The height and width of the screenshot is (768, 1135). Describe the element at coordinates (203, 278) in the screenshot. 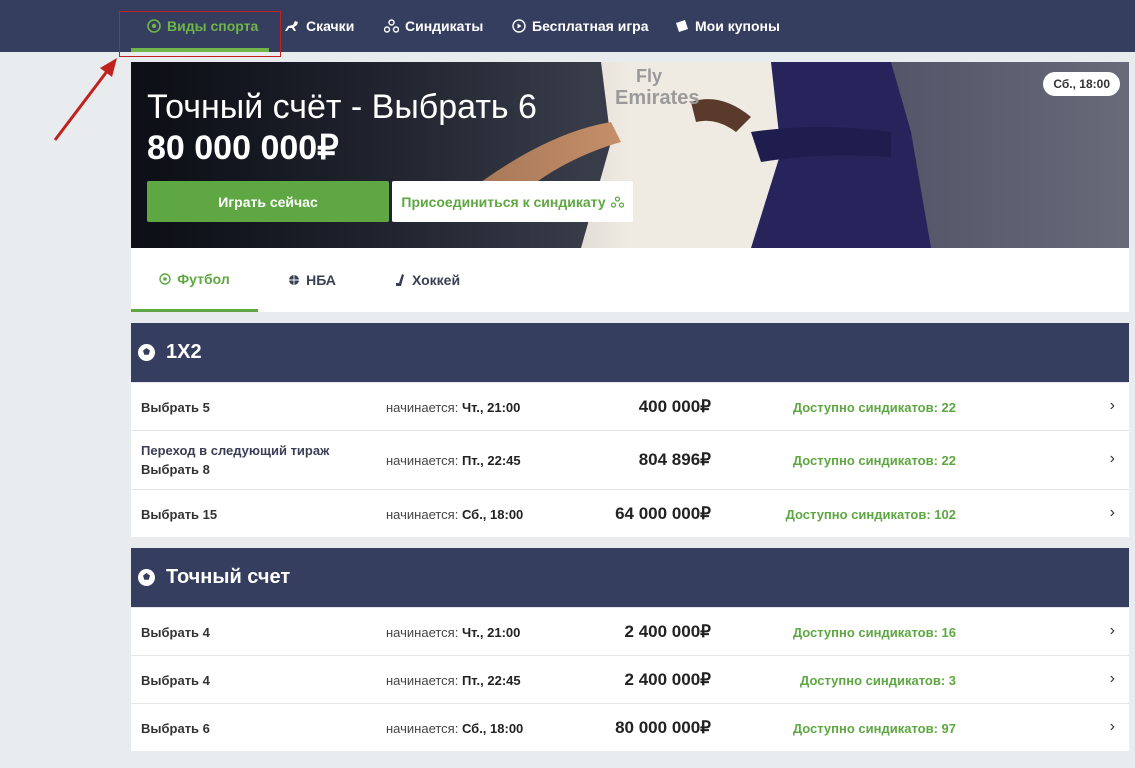

I see `tab-label: Футбол` at that location.